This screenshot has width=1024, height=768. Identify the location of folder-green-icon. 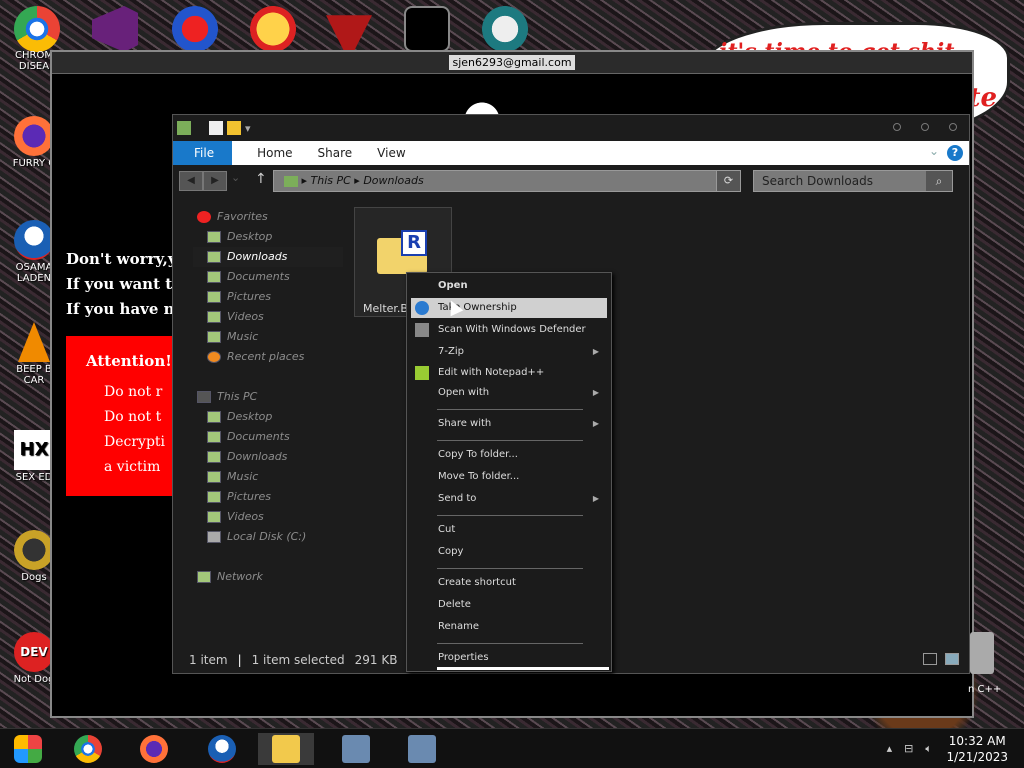
(184, 128).